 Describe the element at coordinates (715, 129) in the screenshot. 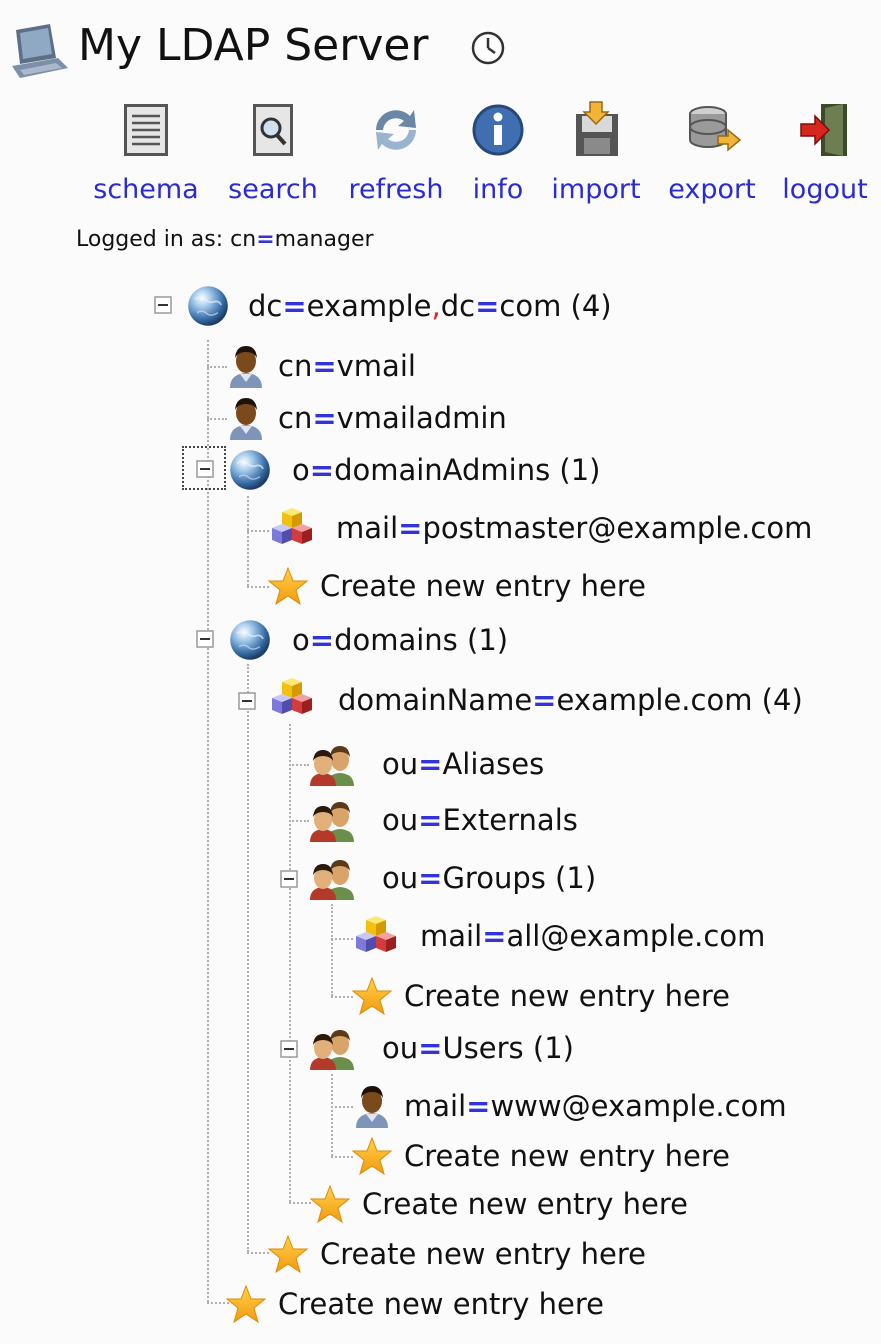

I see `export-icon` at that location.